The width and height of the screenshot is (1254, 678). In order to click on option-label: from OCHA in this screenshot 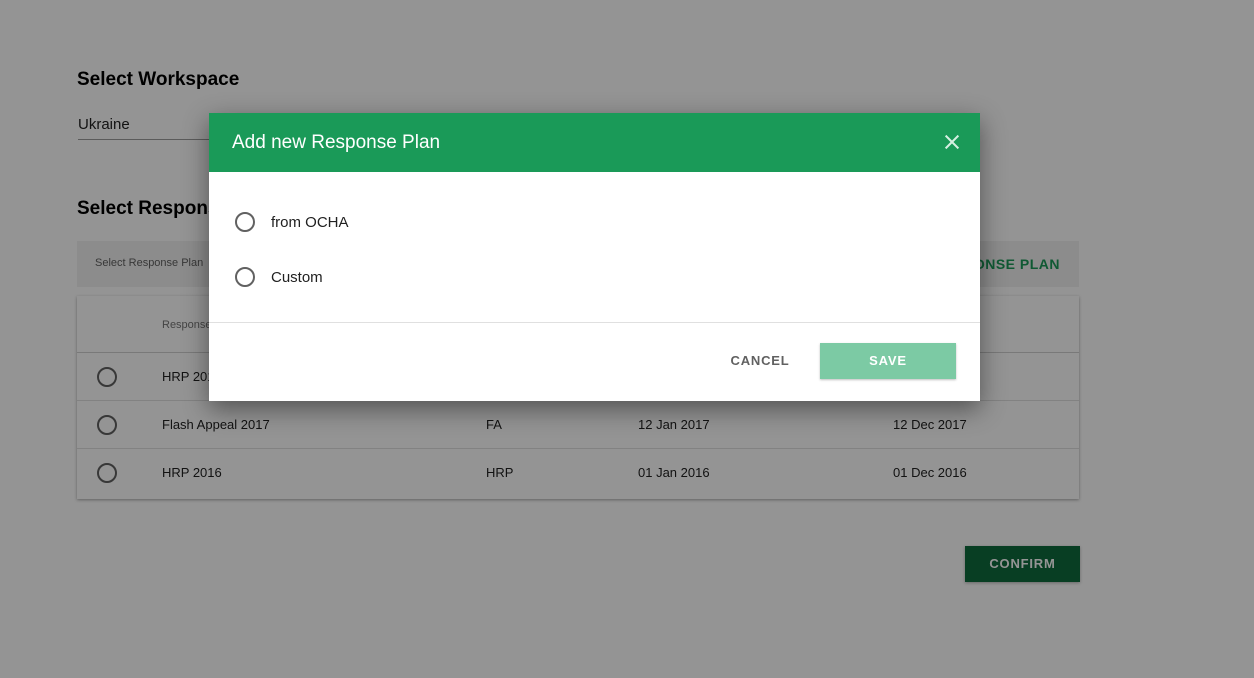, I will do `click(310, 222)`.